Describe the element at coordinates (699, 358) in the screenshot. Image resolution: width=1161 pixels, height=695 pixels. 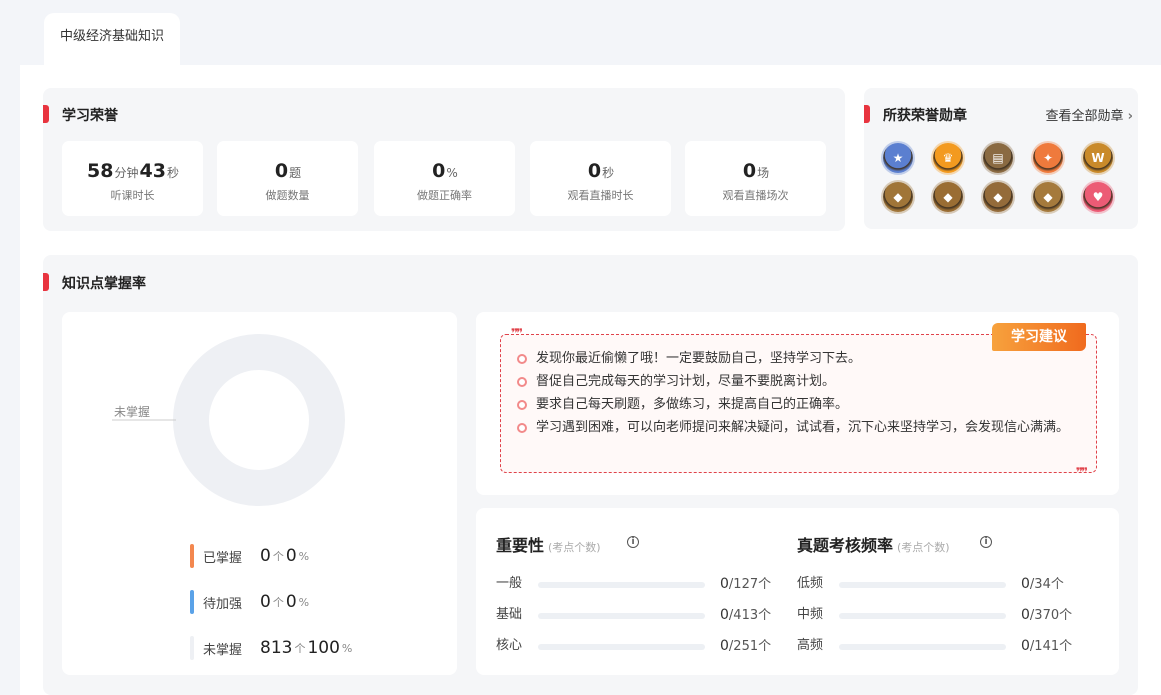
I see `advice-text: 发现你最近偷懒了哦！一定要鼓励自己，坚持学习下去。` at that location.